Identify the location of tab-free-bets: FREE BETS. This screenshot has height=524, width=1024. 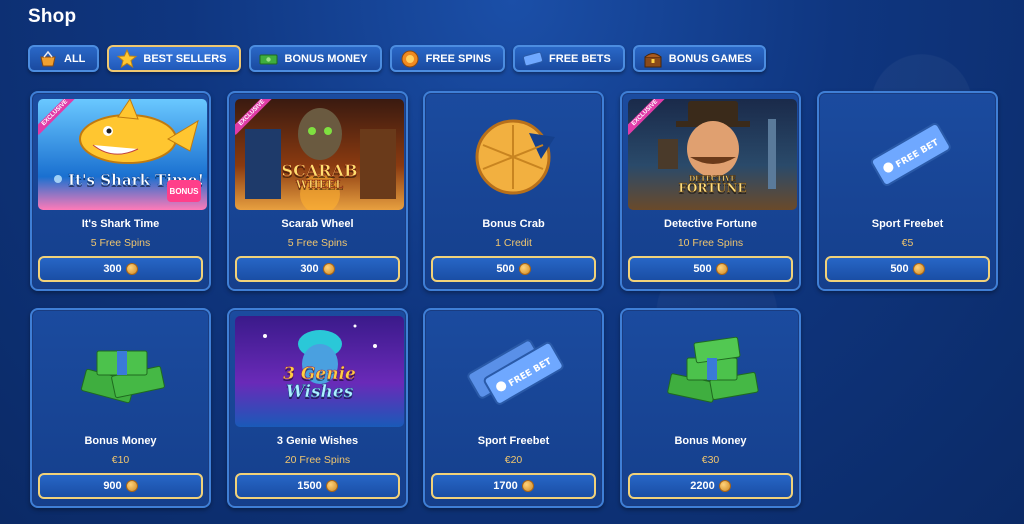
(569, 58).